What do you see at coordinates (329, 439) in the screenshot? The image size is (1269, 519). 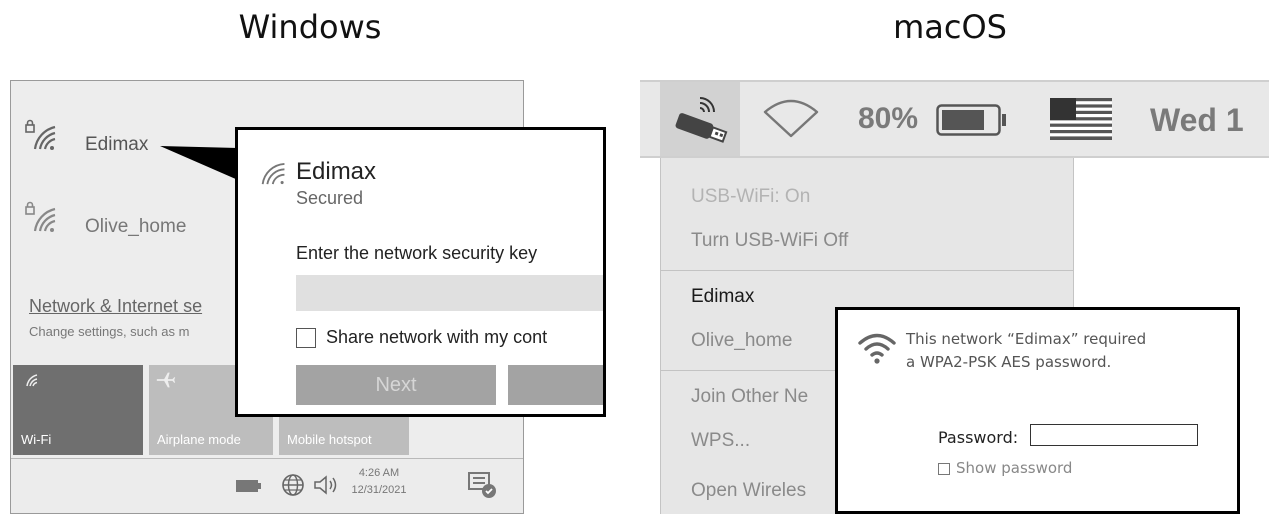 I see `tile-label: Mobile hotspot` at bounding box center [329, 439].